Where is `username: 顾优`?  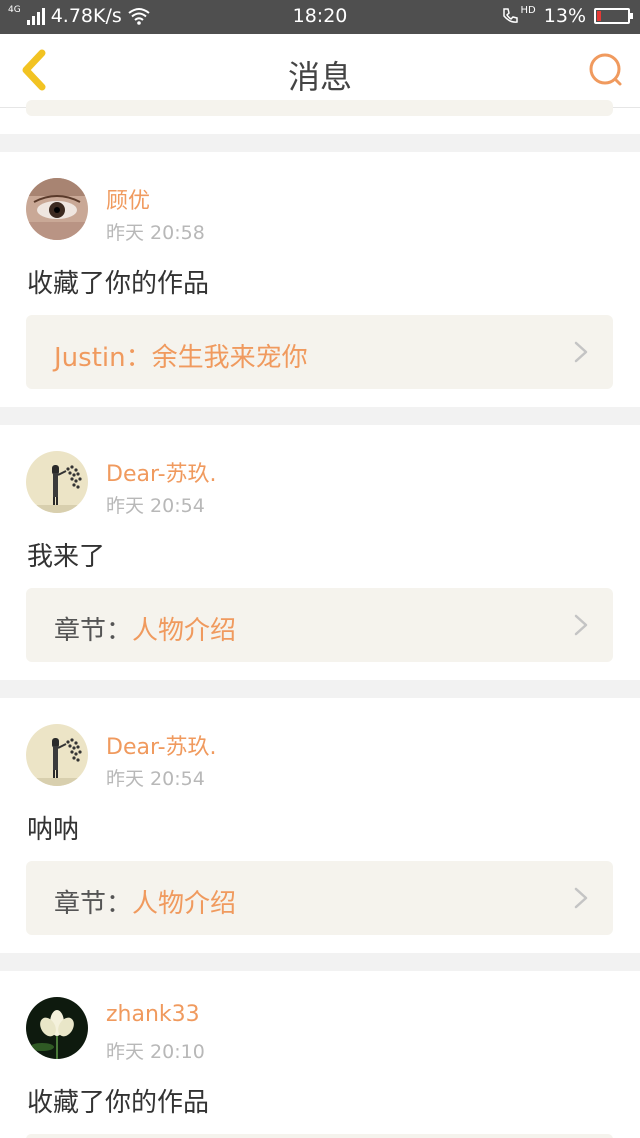
username: 顾优 is located at coordinates (128, 199).